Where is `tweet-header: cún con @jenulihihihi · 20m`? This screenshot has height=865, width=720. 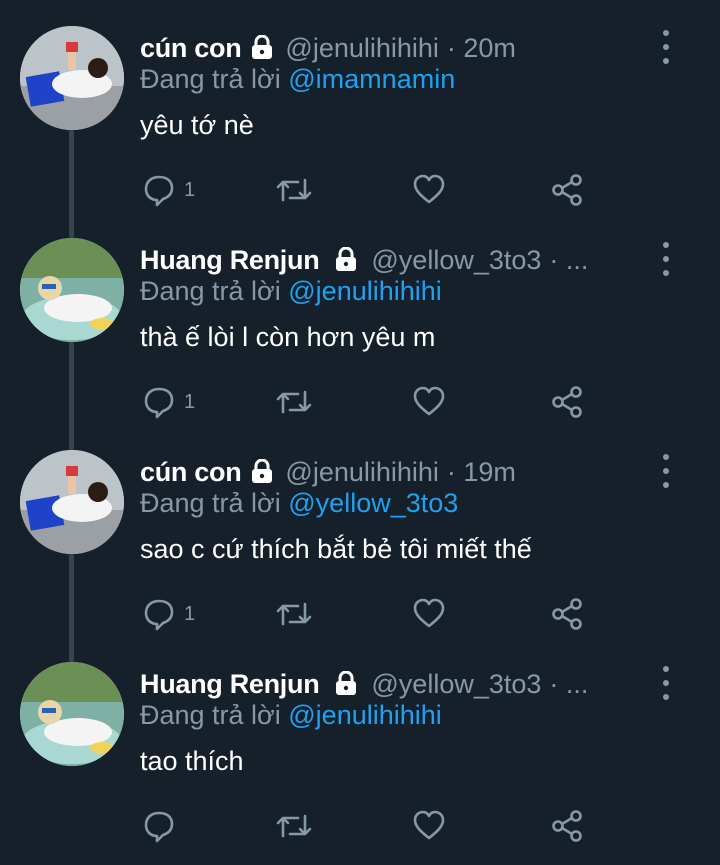
tweet-header: cún con @jenulihihihi · 20m is located at coordinates (390, 48).